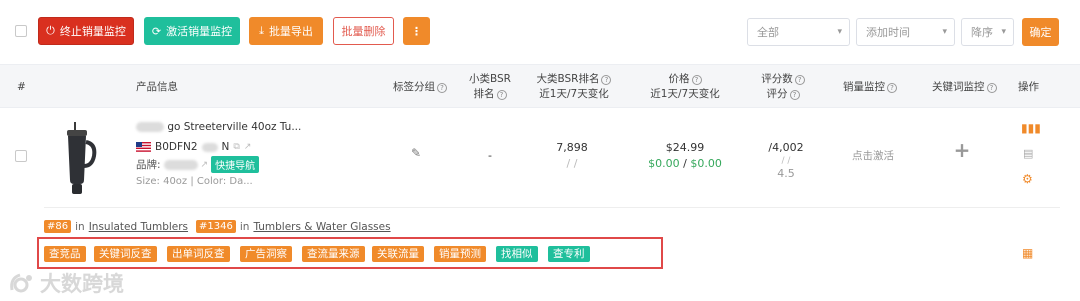 The image size is (1080, 301). Describe the element at coordinates (198, 254) in the screenshot. I see `order-keyword-reverse-button: 出单词反查` at that location.